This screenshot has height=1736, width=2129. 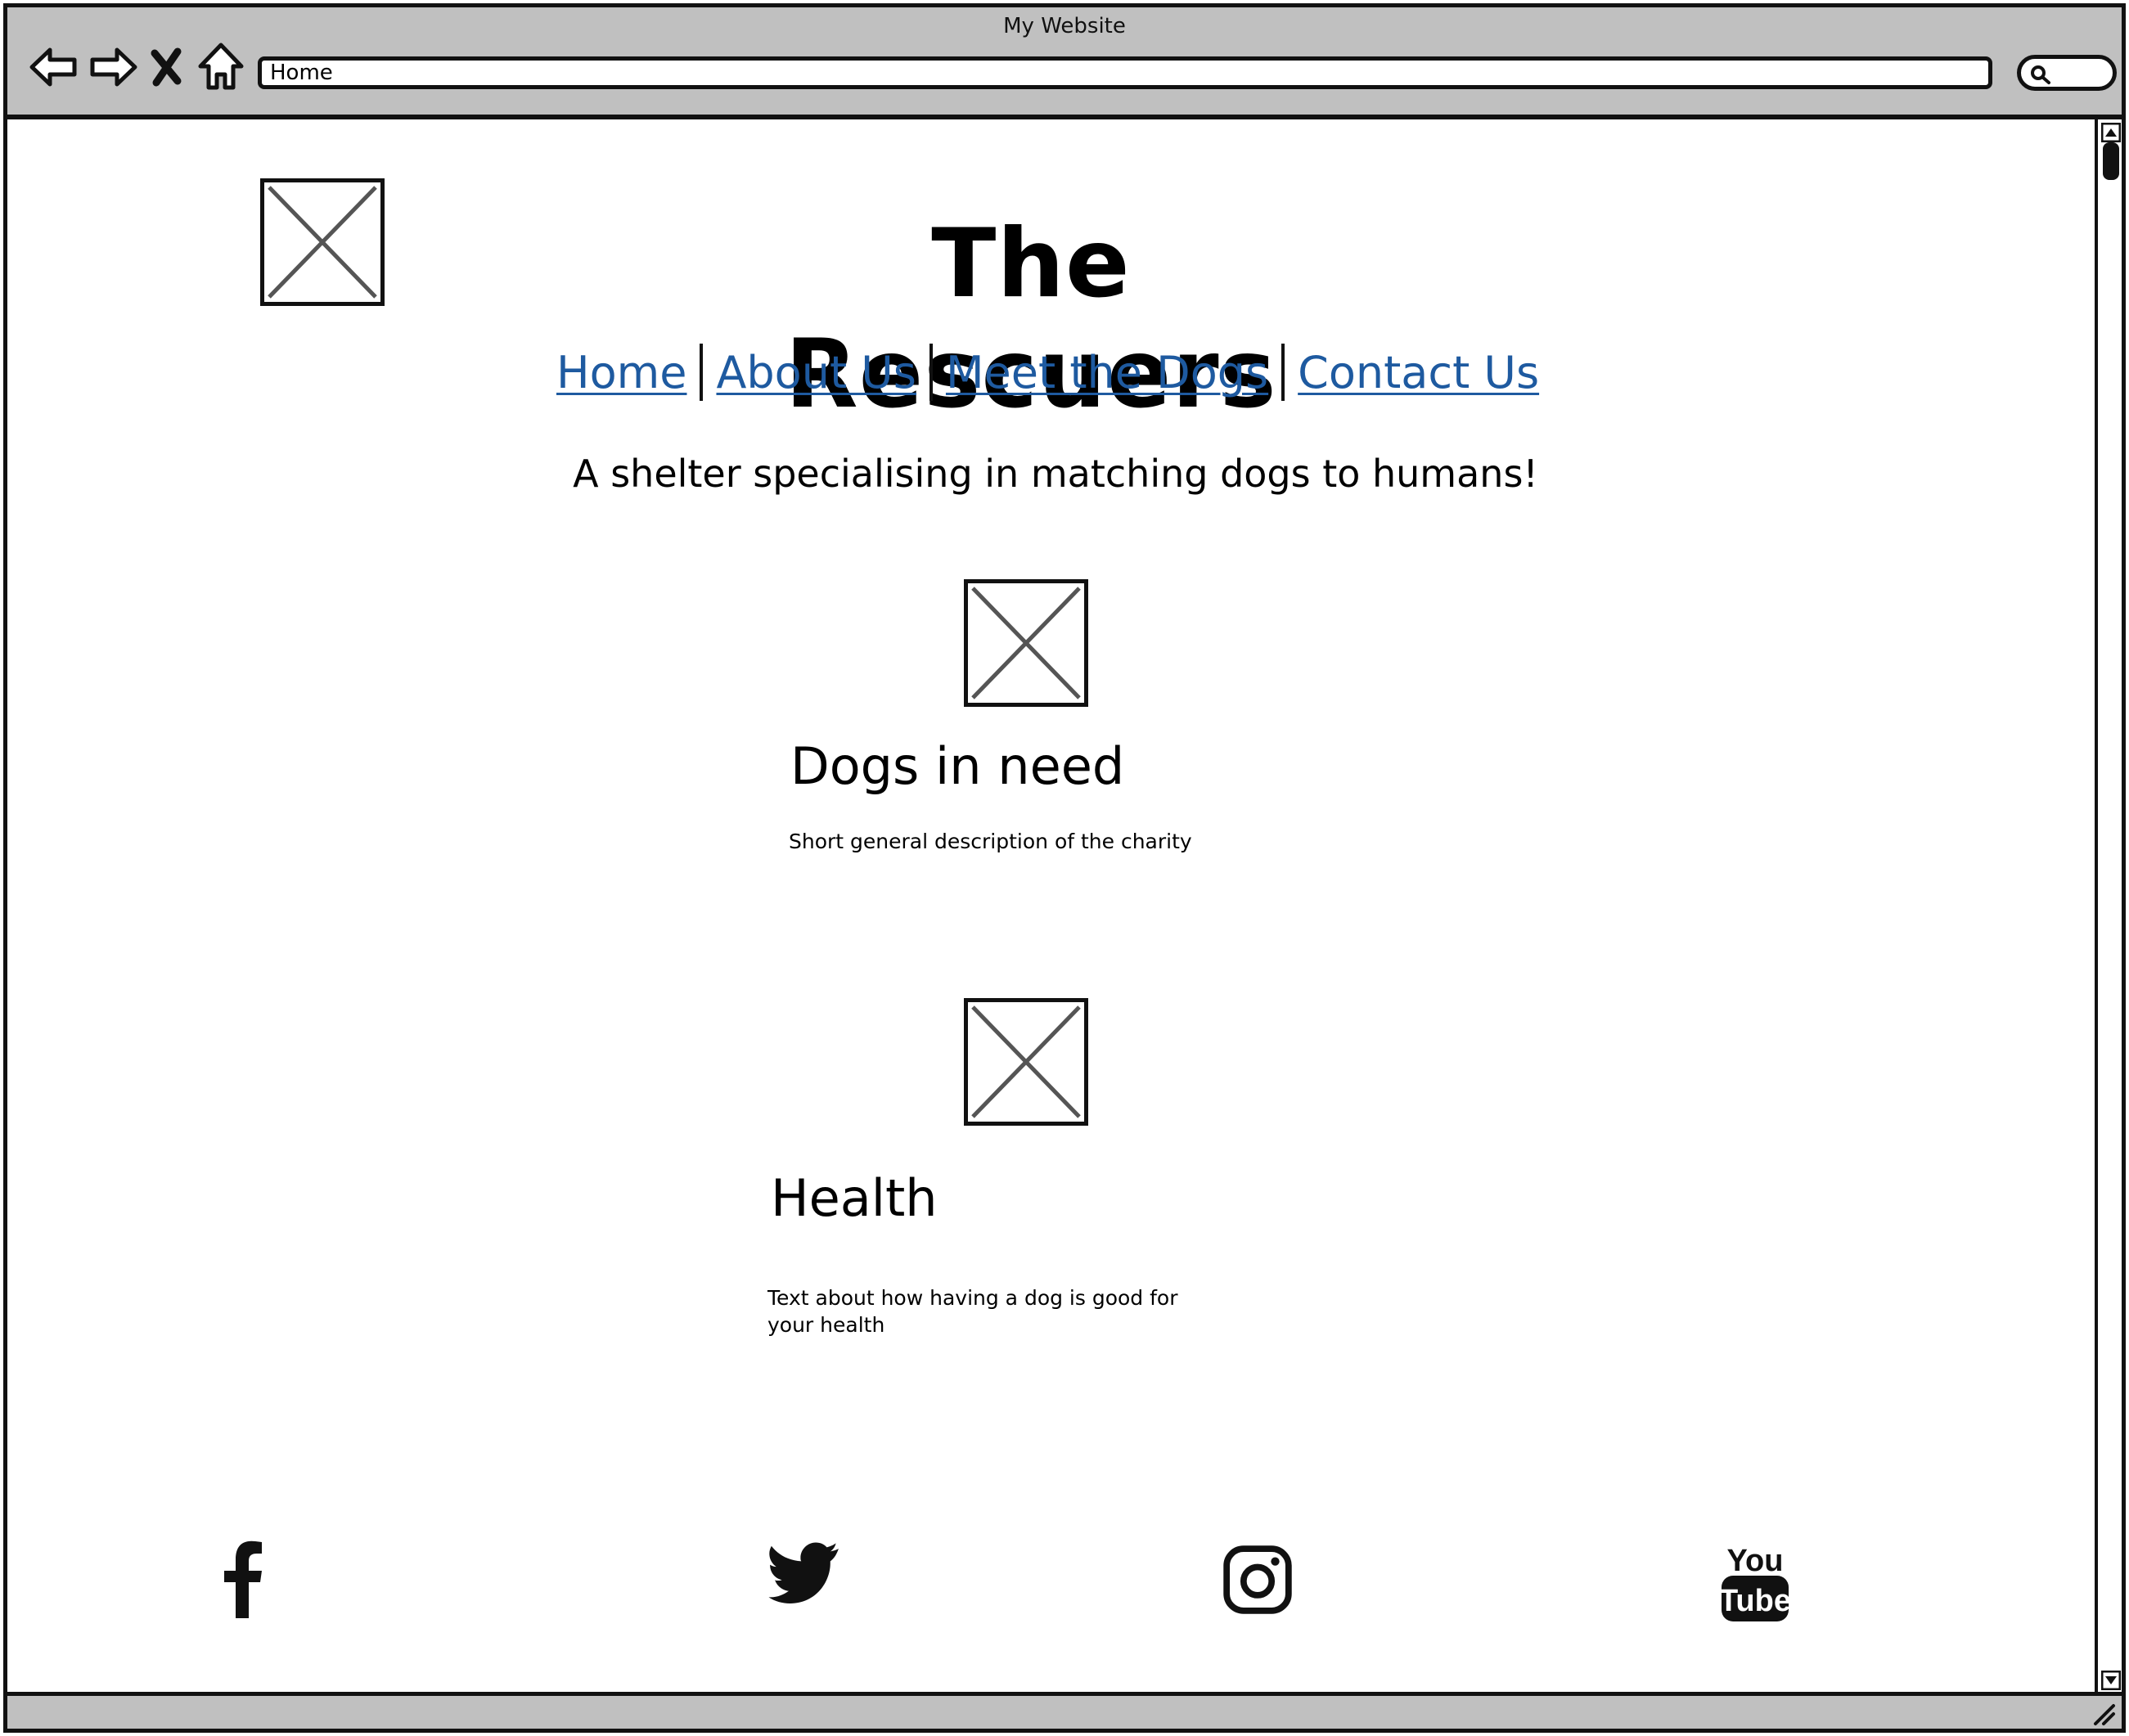 What do you see at coordinates (245, 1579) in the screenshot?
I see `facebook-icon` at bounding box center [245, 1579].